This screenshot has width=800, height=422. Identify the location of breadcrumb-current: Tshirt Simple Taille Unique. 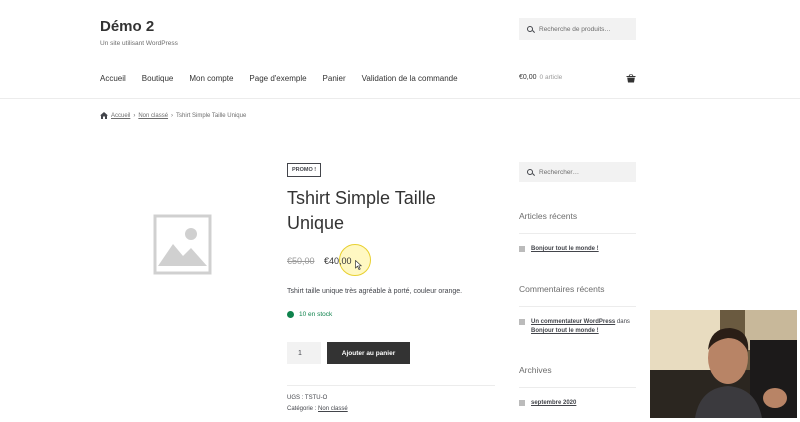
(211, 115).